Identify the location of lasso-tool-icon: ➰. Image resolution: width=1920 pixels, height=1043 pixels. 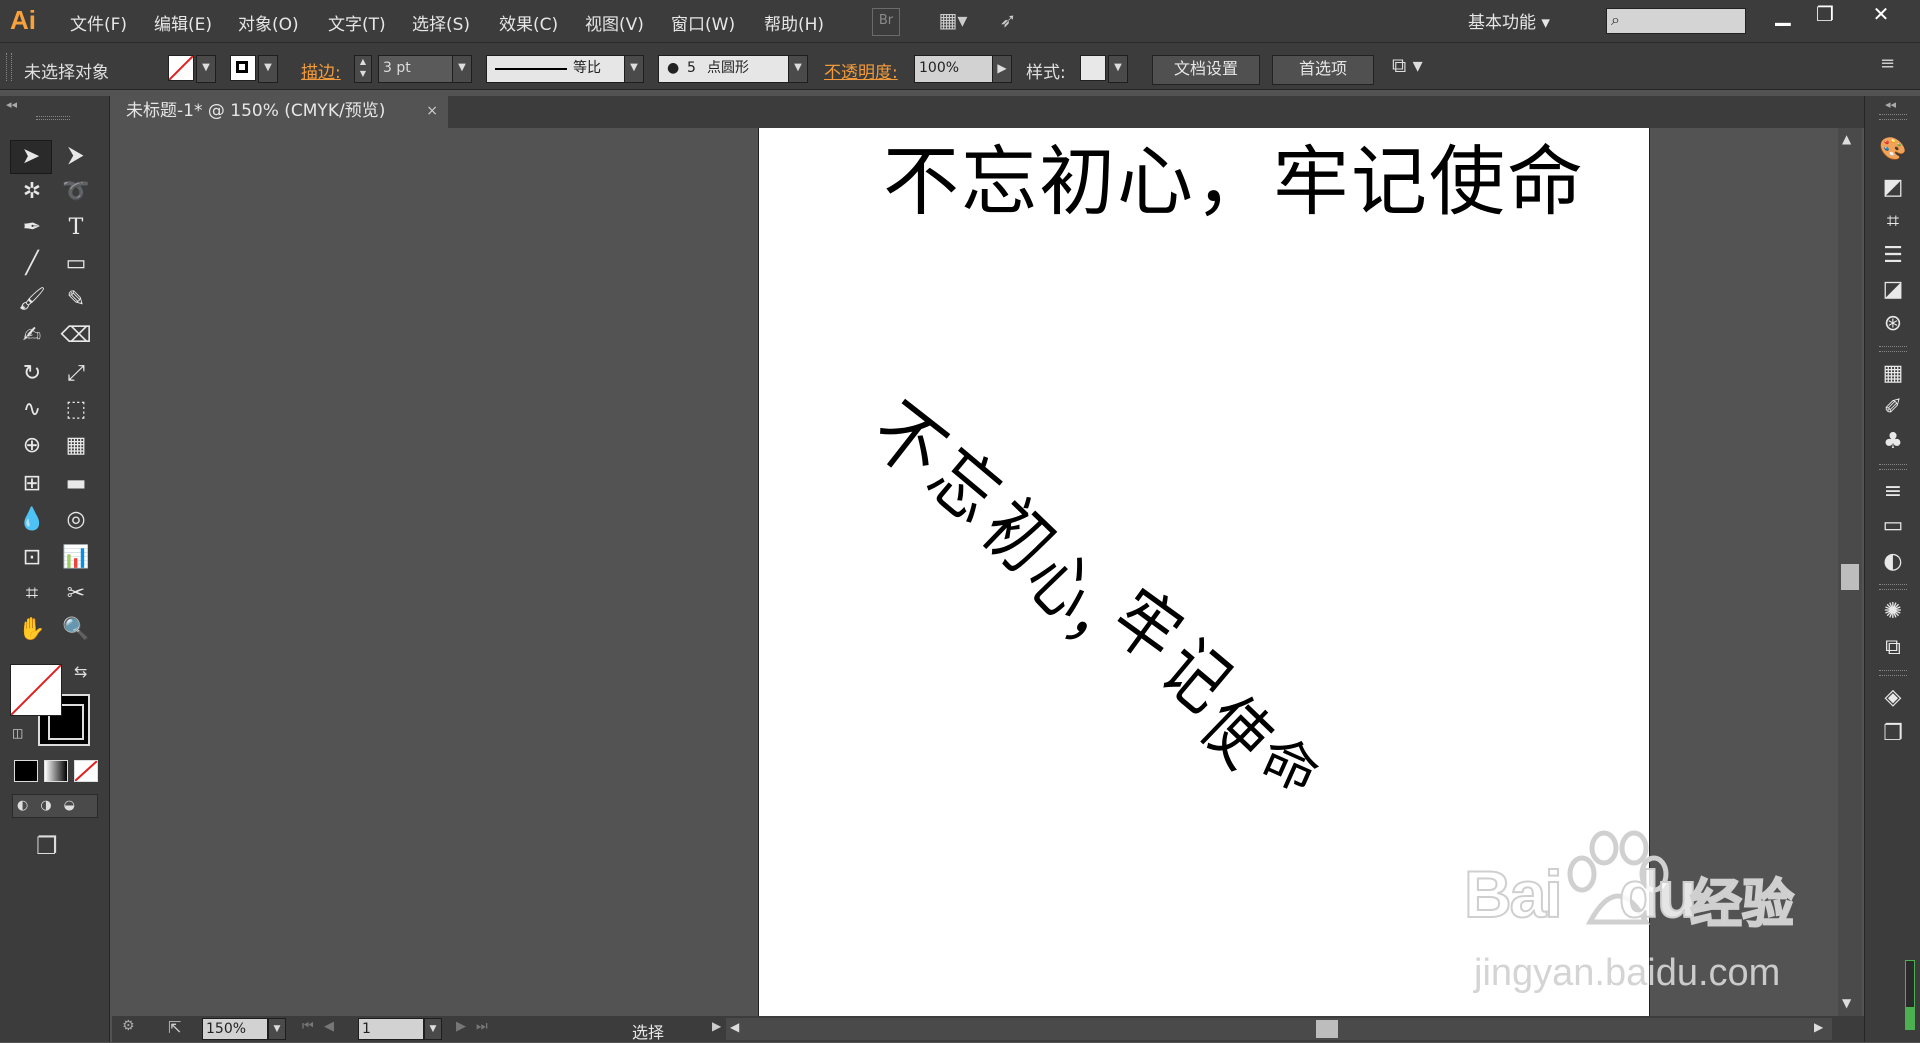
(76, 192).